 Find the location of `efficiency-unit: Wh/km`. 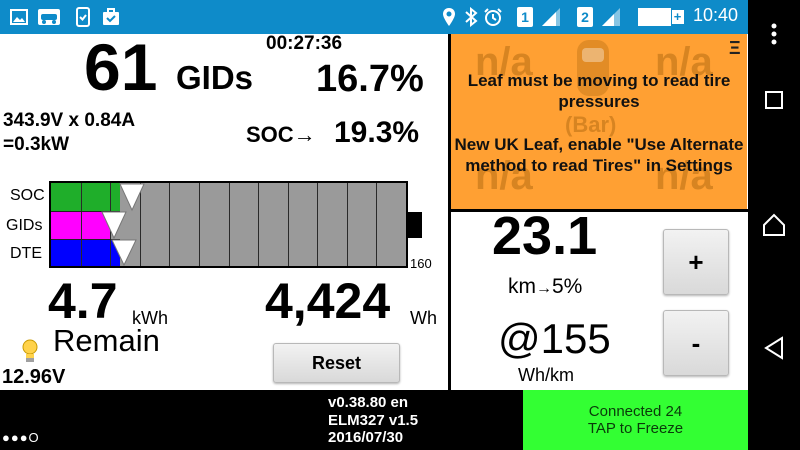

efficiency-unit: Wh/km is located at coordinates (546, 375).